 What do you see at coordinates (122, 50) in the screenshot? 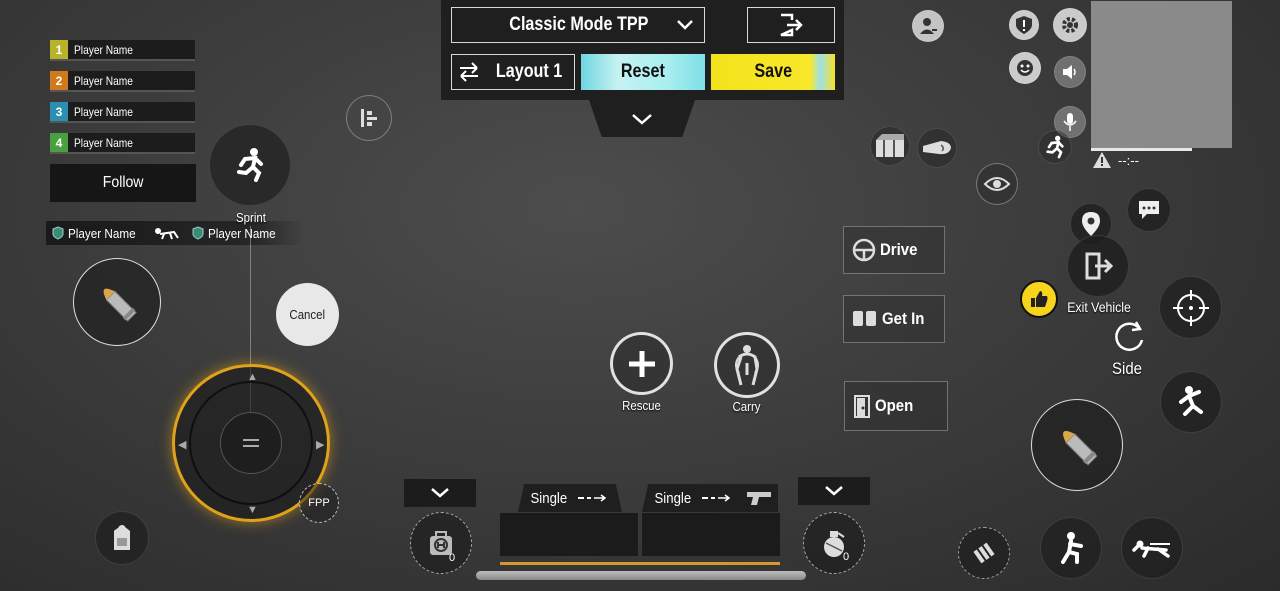
I see `squad-member: 1 Player Name` at bounding box center [122, 50].